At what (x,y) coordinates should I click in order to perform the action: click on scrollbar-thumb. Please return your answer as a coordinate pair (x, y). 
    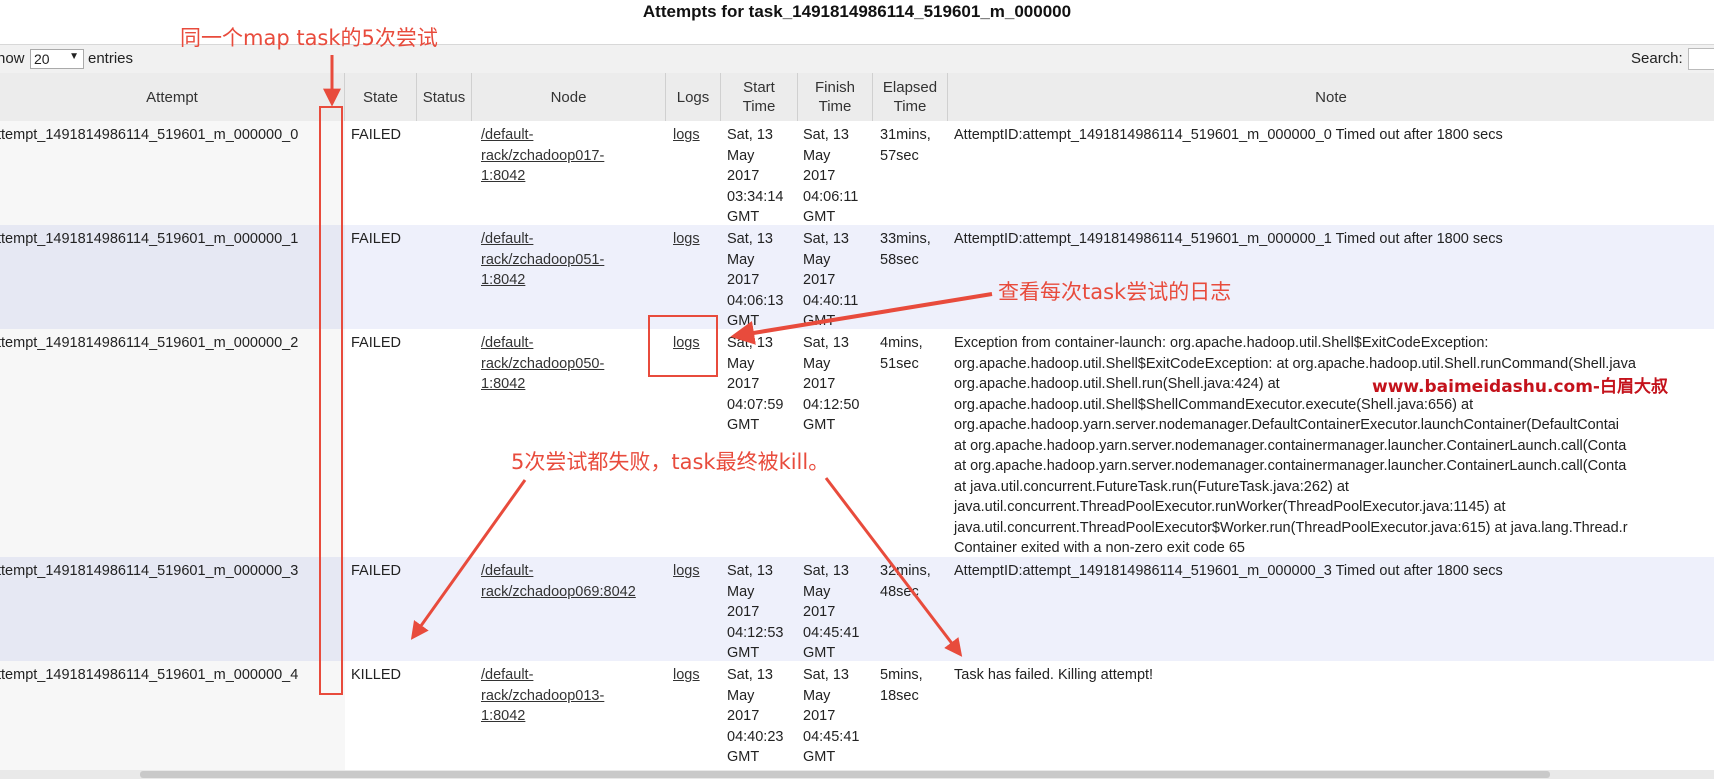
    Looking at the image, I should click on (845, 774).